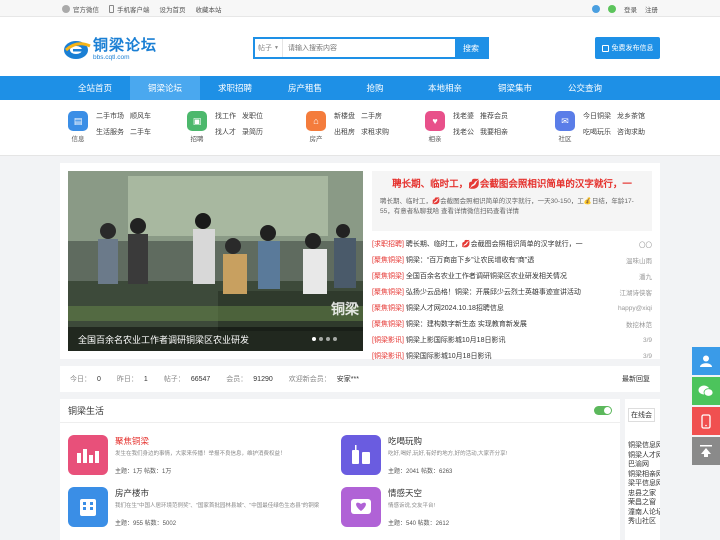 This screenshot has height=540, width=720. I want to click on list-item: [聚焦铜梁] 铜梁人才网2024.10.18招聘信息 happy@xiqi, so click(512, 308).